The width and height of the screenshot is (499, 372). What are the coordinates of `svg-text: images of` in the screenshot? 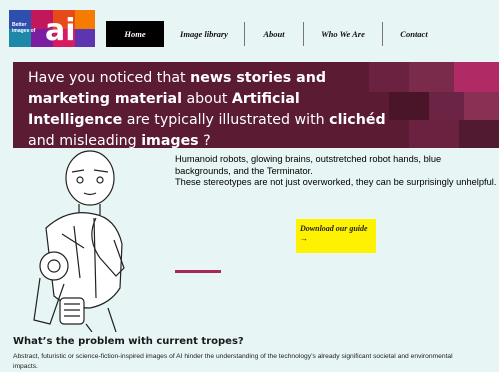 It's located at (24, 31).